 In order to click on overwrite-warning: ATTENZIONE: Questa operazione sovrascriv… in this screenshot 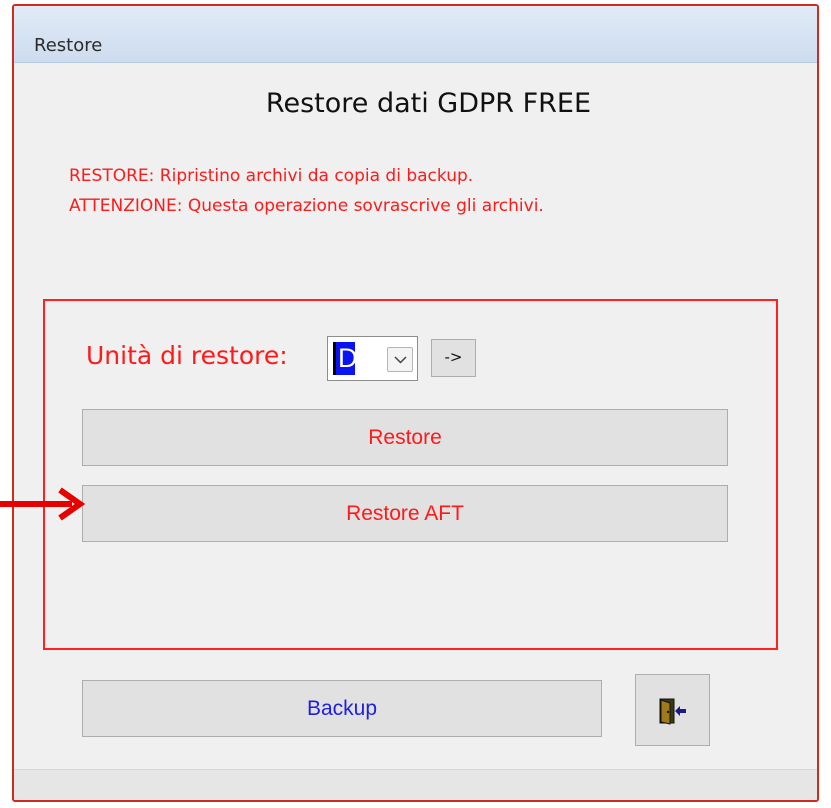, I will do `click(306, 206)`.